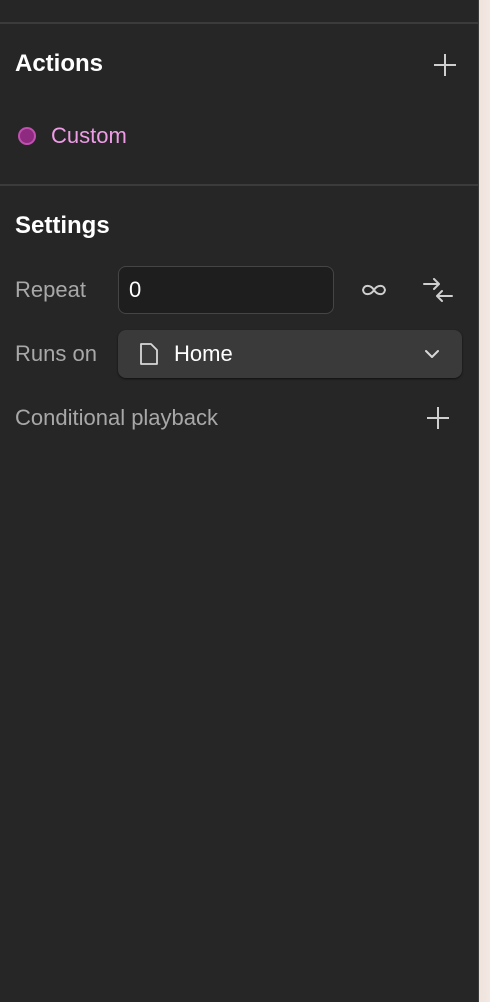 The width and height of the screenshot is (490, 1002). Describe the element at coordinates (226, 290) in the screenshot. I see `repeat-input` at that location.